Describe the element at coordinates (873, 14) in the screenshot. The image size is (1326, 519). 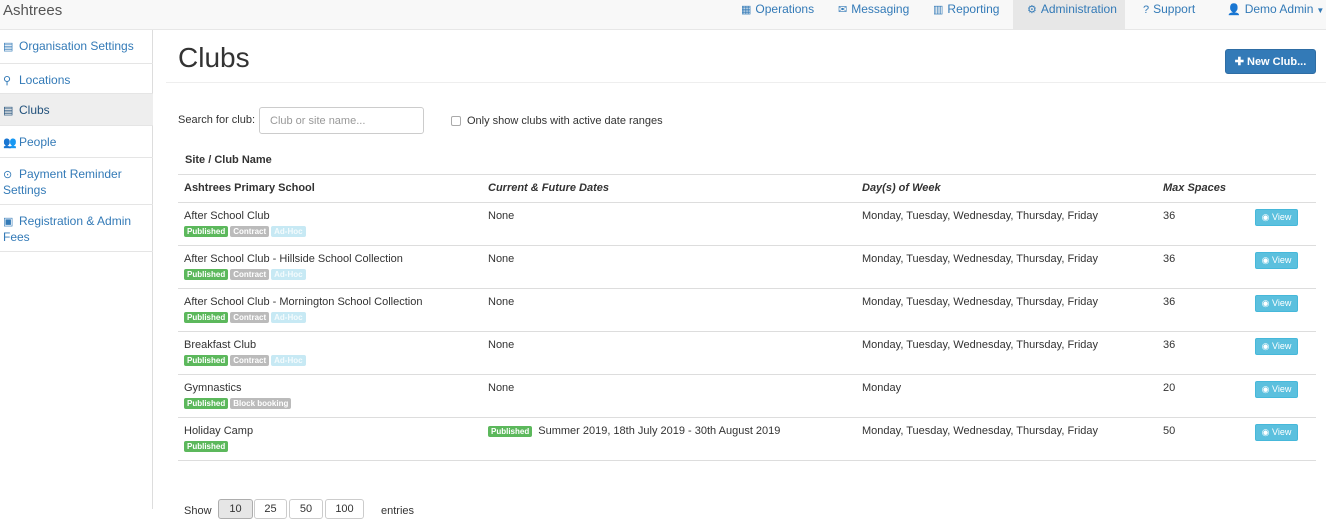
I see `nav-messaging: ✉ Messaging` at that location.